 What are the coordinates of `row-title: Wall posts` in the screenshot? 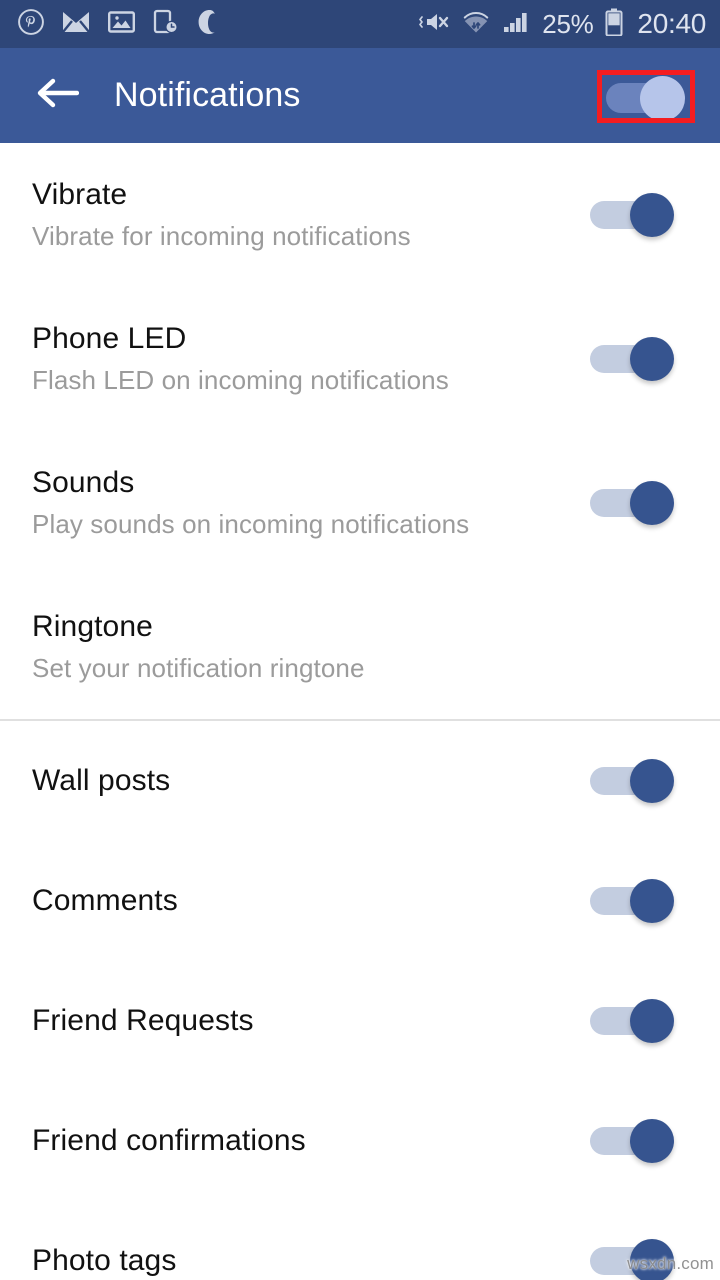 It's located at (101, 781).